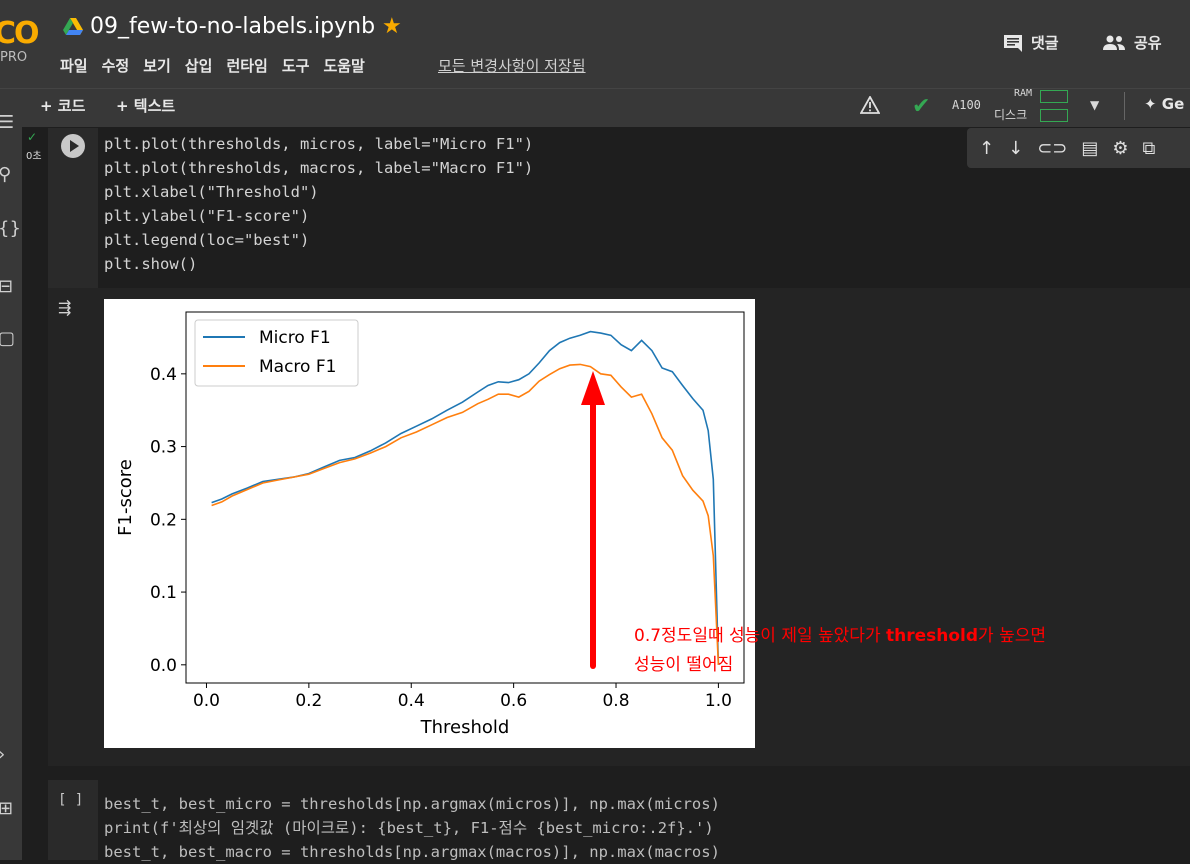  Describe the element at coordinates (295, 338) in the screenshot. I see `legend-label: Micro F1` at that location.